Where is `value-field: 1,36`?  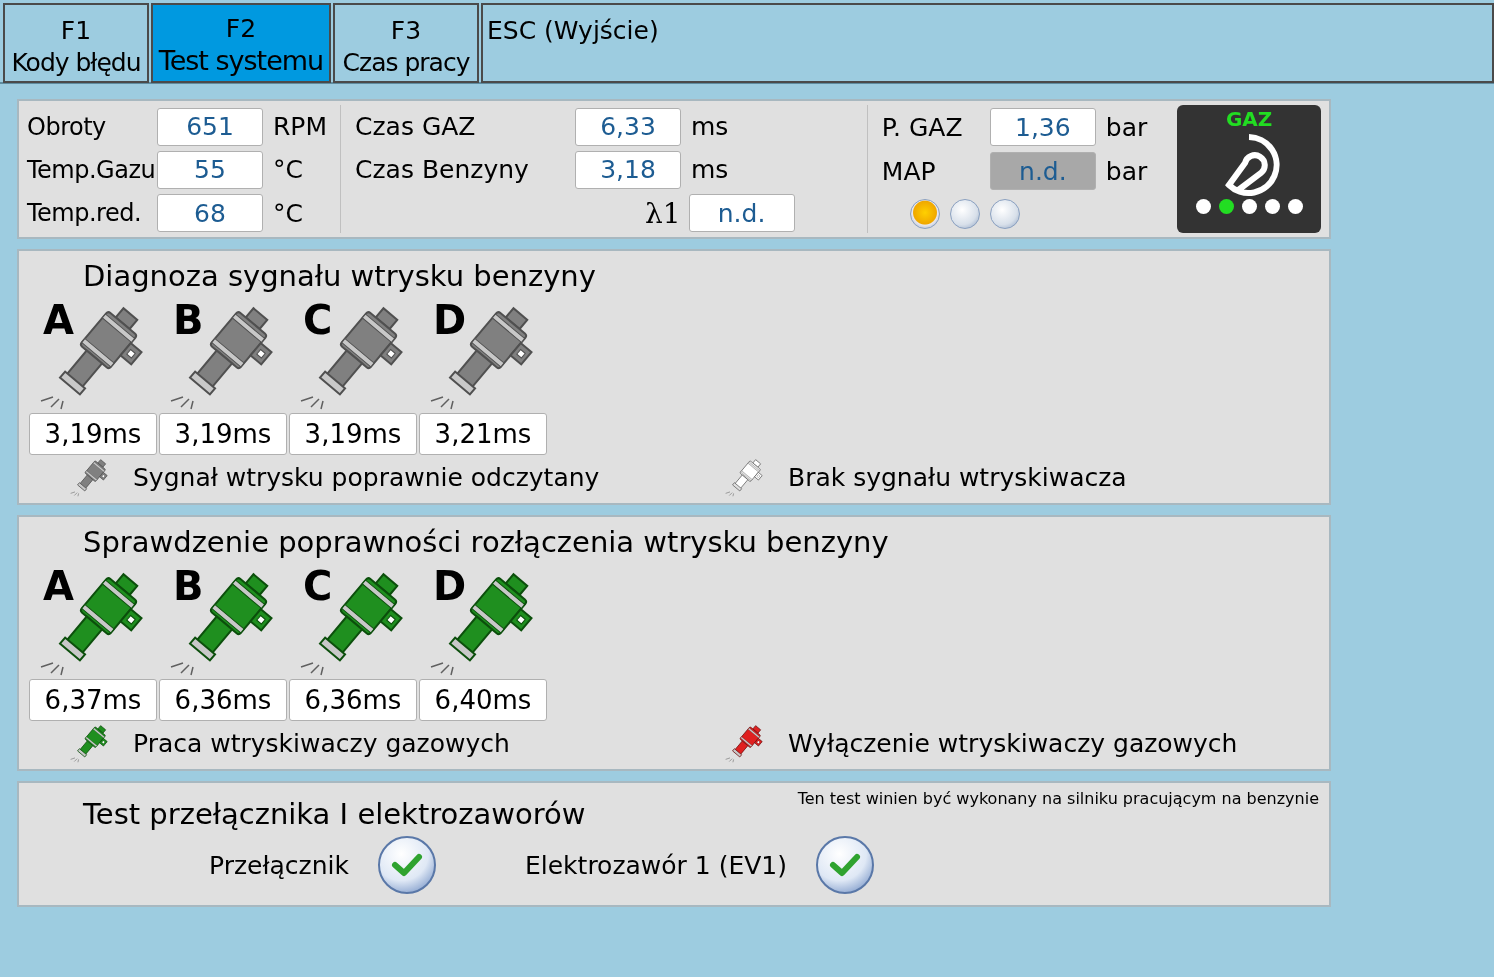 value-field: 1,36 is located at coordinates (1042, 127).